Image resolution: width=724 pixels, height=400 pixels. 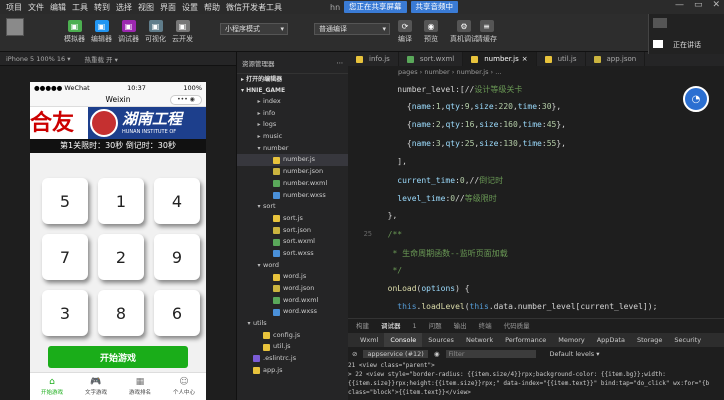 What do you see at coordinates (14, 7) in the screenshot?
I see `menu-item-0: 项目` at bounding box center [14, 7].